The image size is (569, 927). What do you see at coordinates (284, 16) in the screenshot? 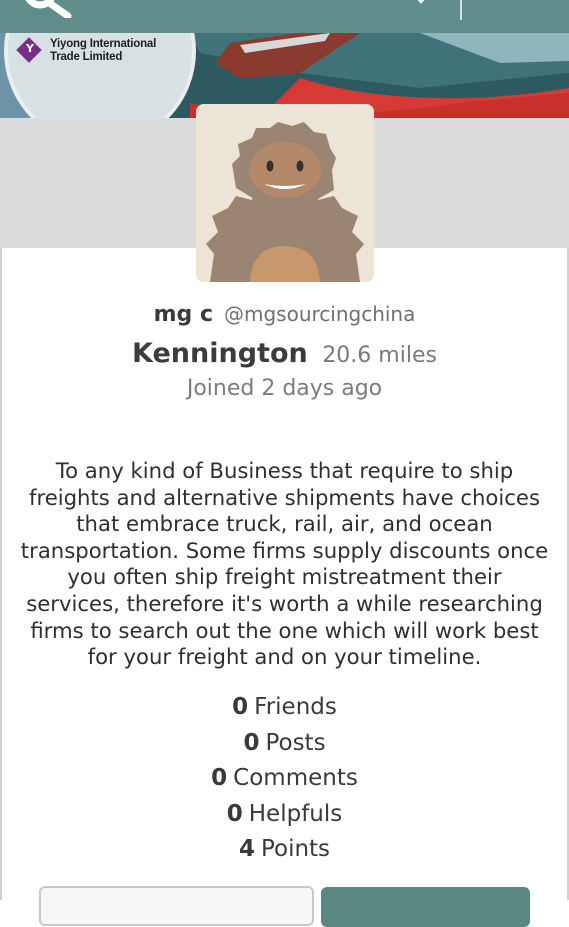
I see `top-bar` at bounding box center [284, 16].